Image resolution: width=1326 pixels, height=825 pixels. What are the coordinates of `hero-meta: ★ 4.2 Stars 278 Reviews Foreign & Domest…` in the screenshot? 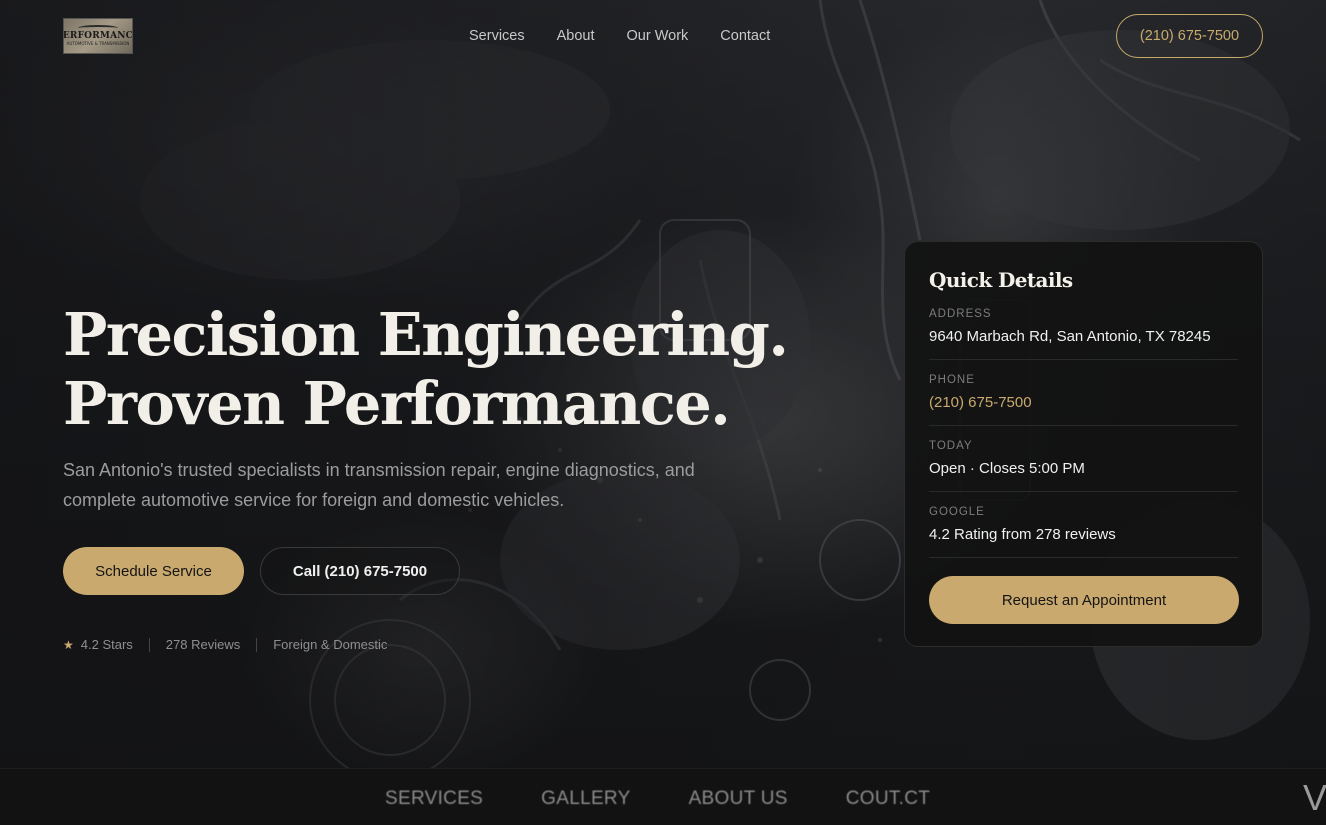 It's located at (225, 644).